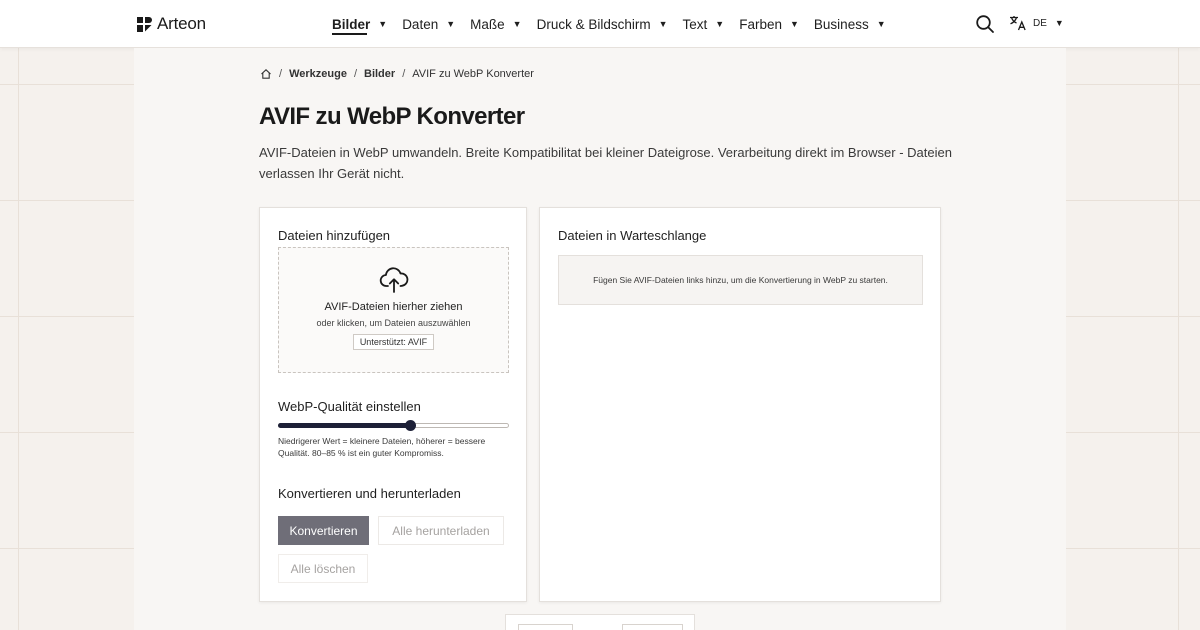 The image size is (1200, 630). Describe the element at coordinates (344, 425) in the screenshot. I see `slider-fill` at that location.